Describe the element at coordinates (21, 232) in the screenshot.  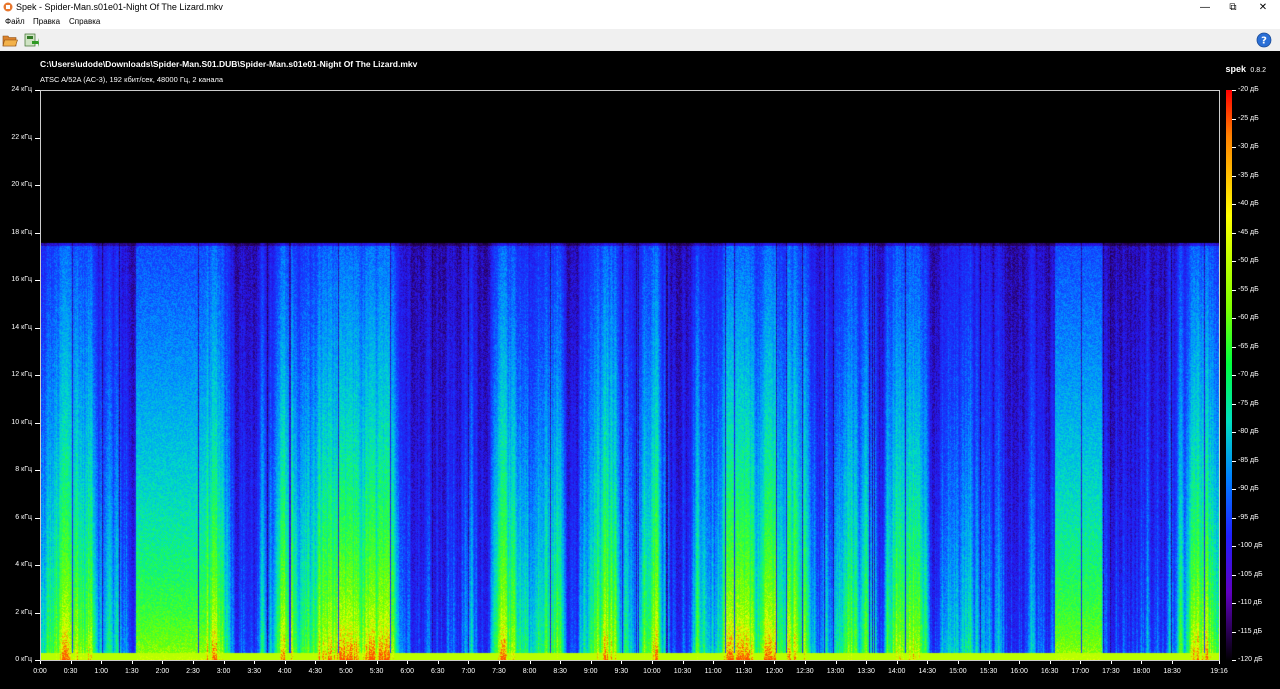
I see `frequency-tick-label: 18 кГц` at that location.